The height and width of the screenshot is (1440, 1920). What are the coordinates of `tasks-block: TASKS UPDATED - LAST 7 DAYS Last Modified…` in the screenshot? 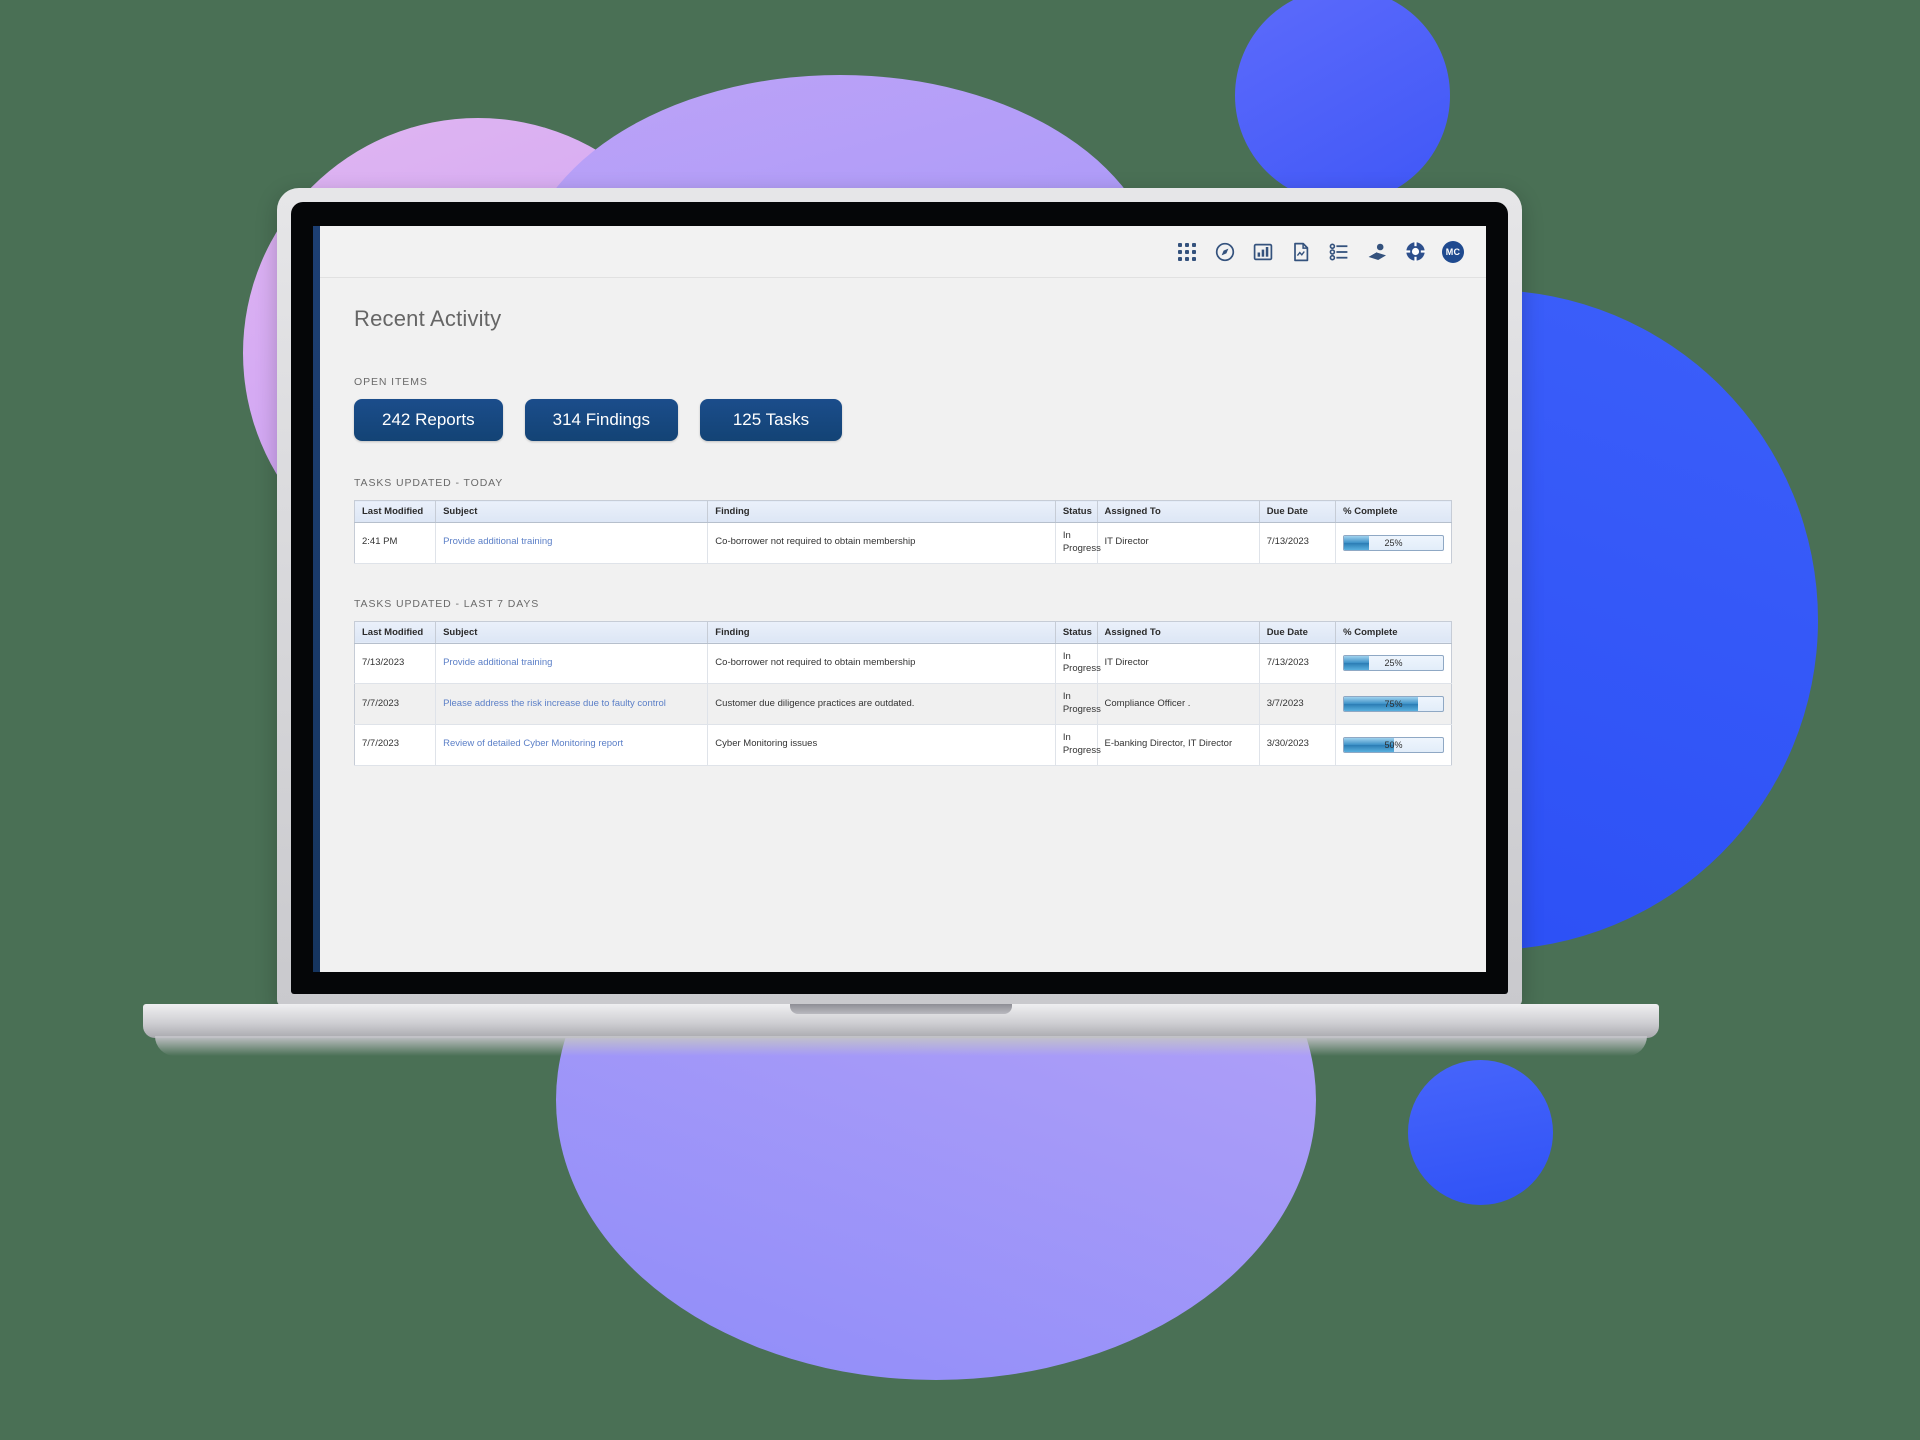 It's located at (903, 682).